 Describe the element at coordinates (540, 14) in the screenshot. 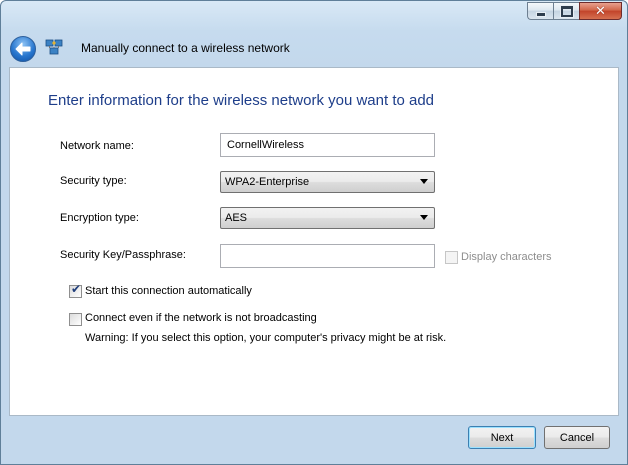

I see `minimize-icon` at that location.